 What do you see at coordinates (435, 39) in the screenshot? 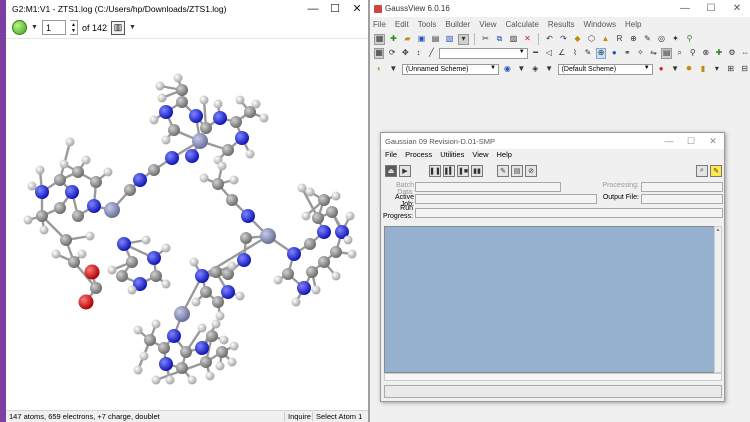
I see `print-icon: ▤` at bounding box center [435, 39].